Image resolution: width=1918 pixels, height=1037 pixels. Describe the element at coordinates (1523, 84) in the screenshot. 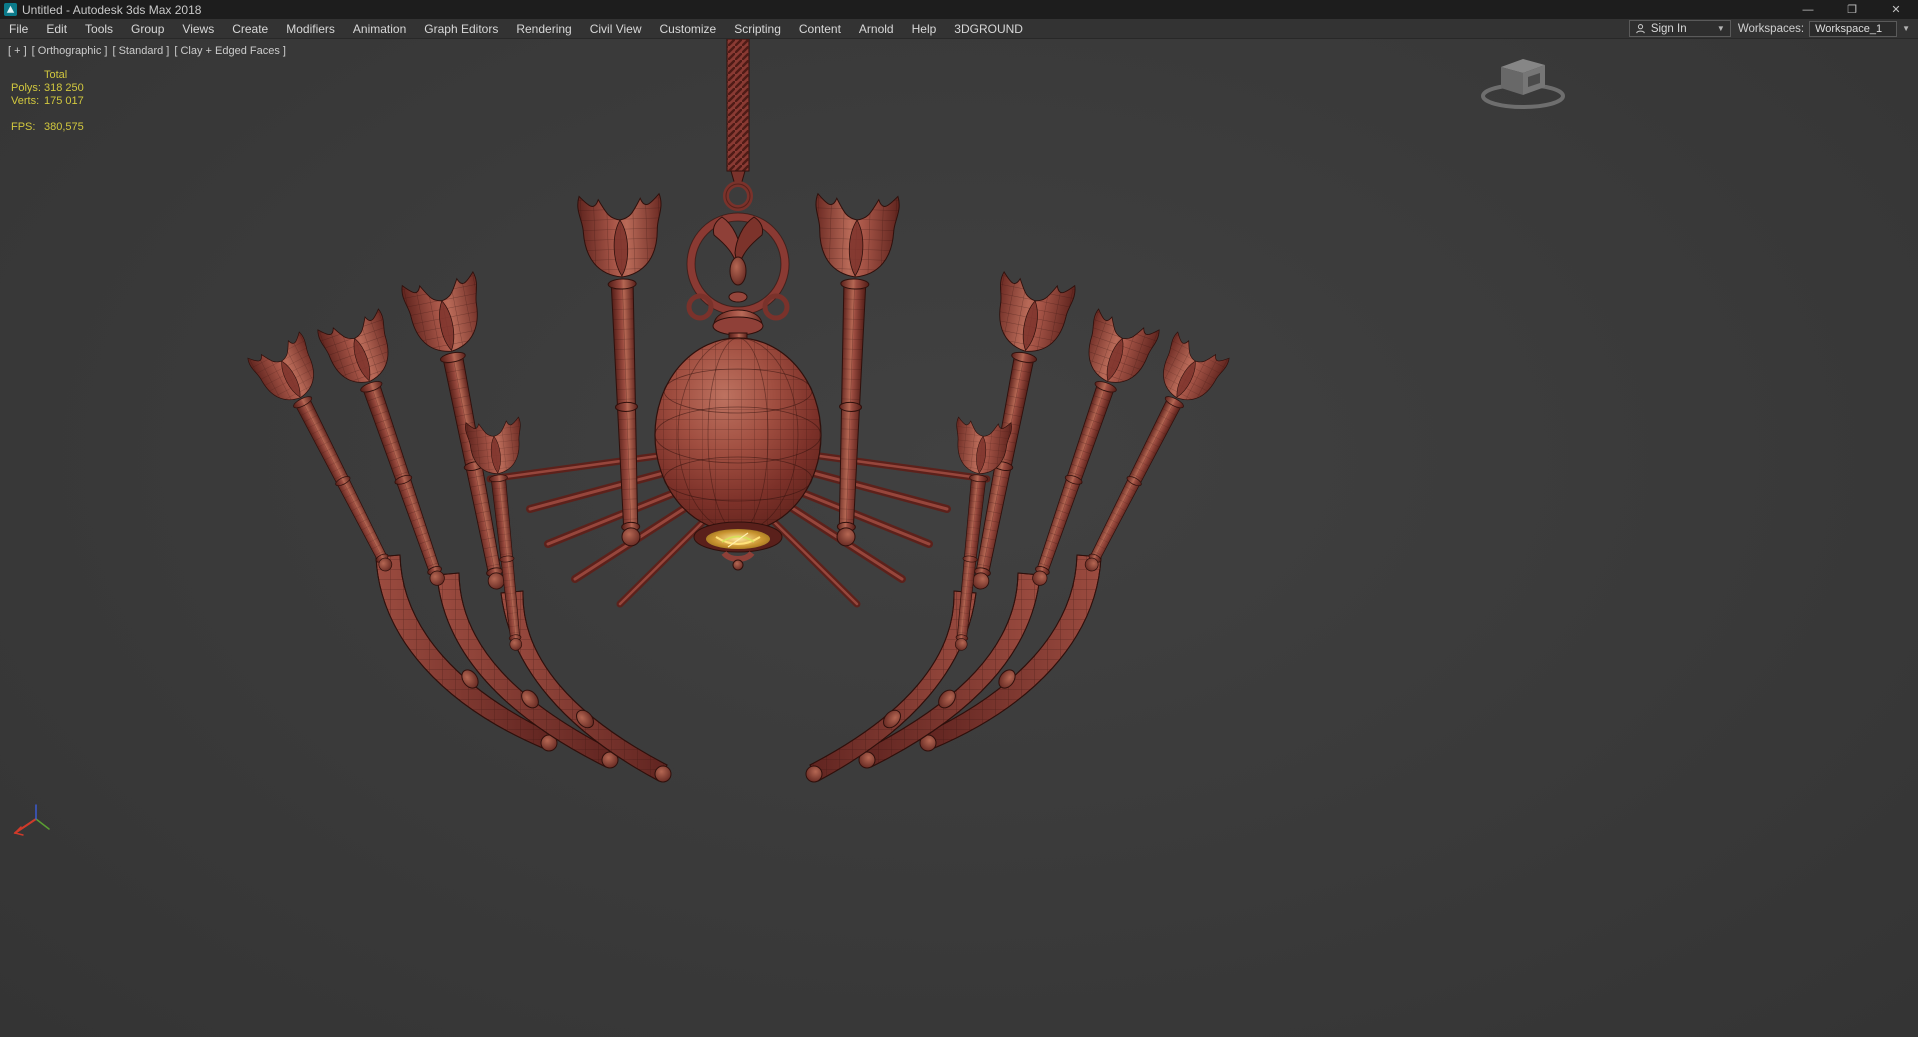

I see `view-cube` at that location.